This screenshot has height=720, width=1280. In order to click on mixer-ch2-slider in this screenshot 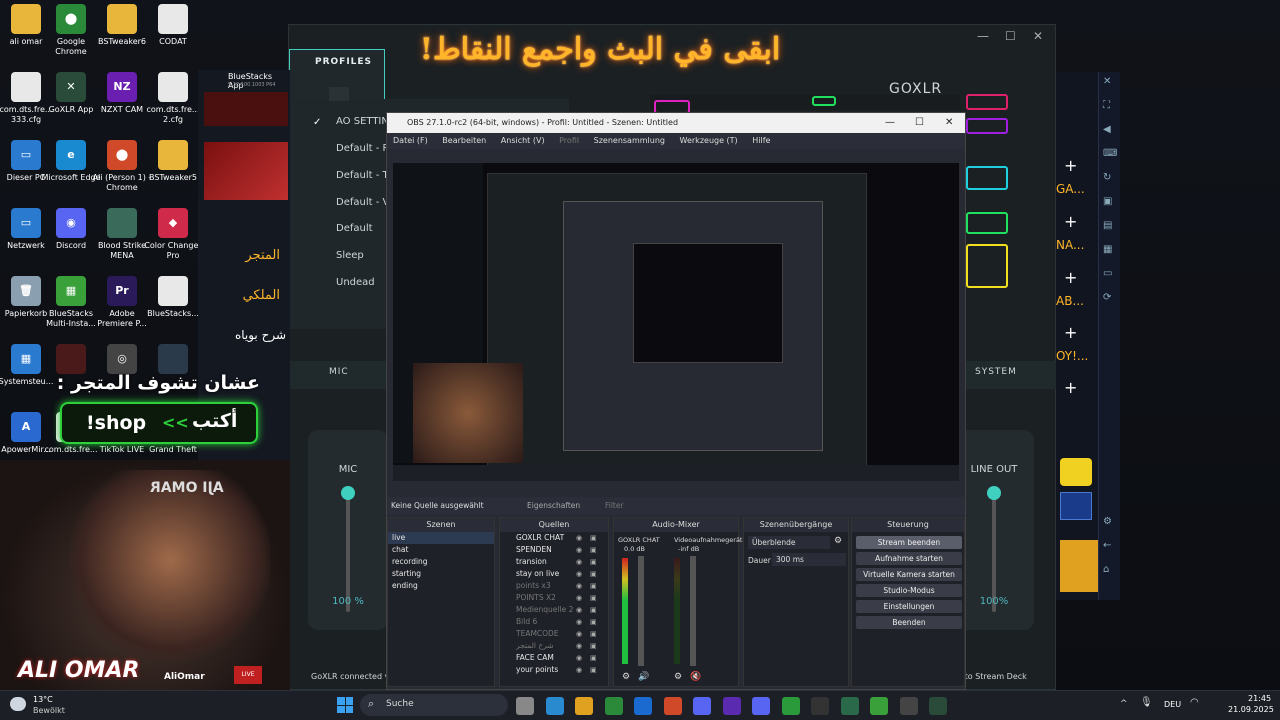, I will do `click(693, 611)`.